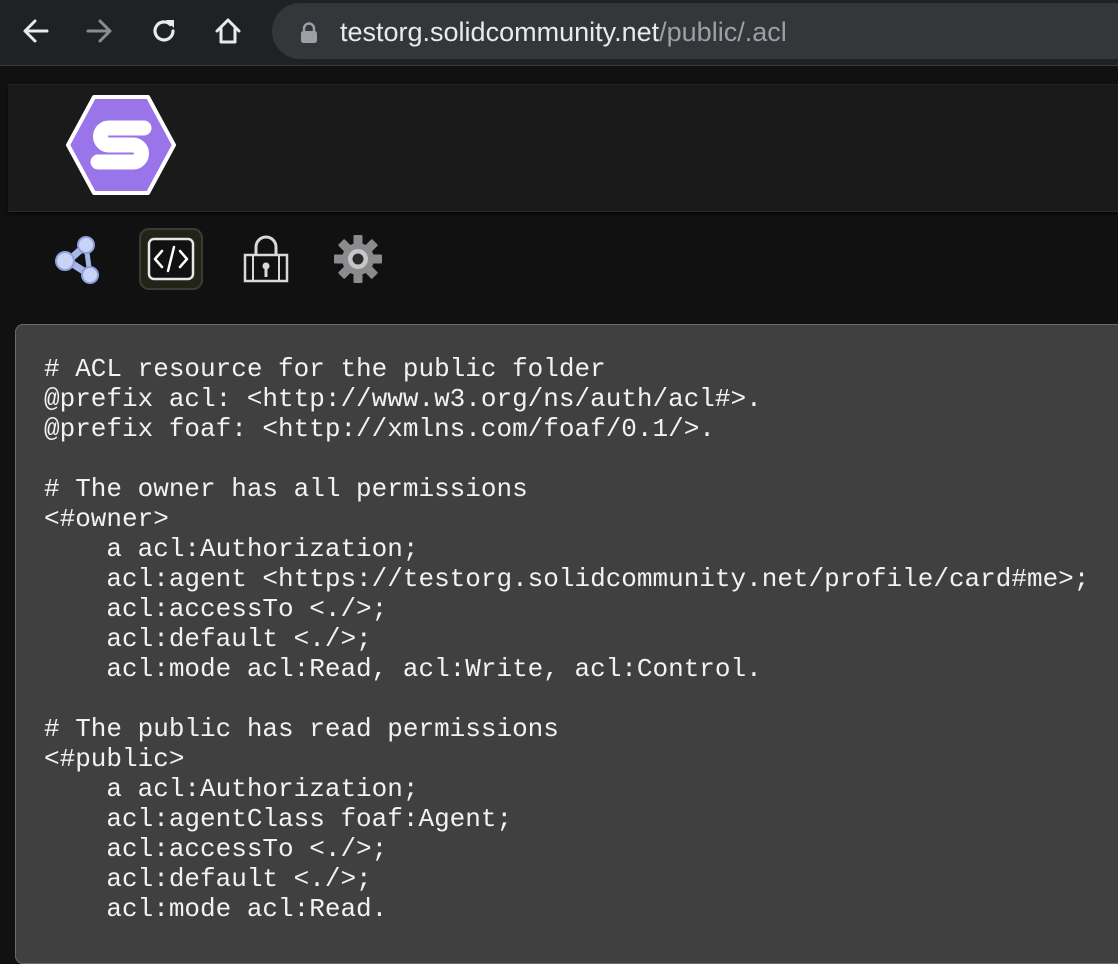 Image resolution: width=1118 pixels, height=964 pixels. I want to click on address-url: testorg.solidcommunity.net/public/.acl, so click(563, 32).